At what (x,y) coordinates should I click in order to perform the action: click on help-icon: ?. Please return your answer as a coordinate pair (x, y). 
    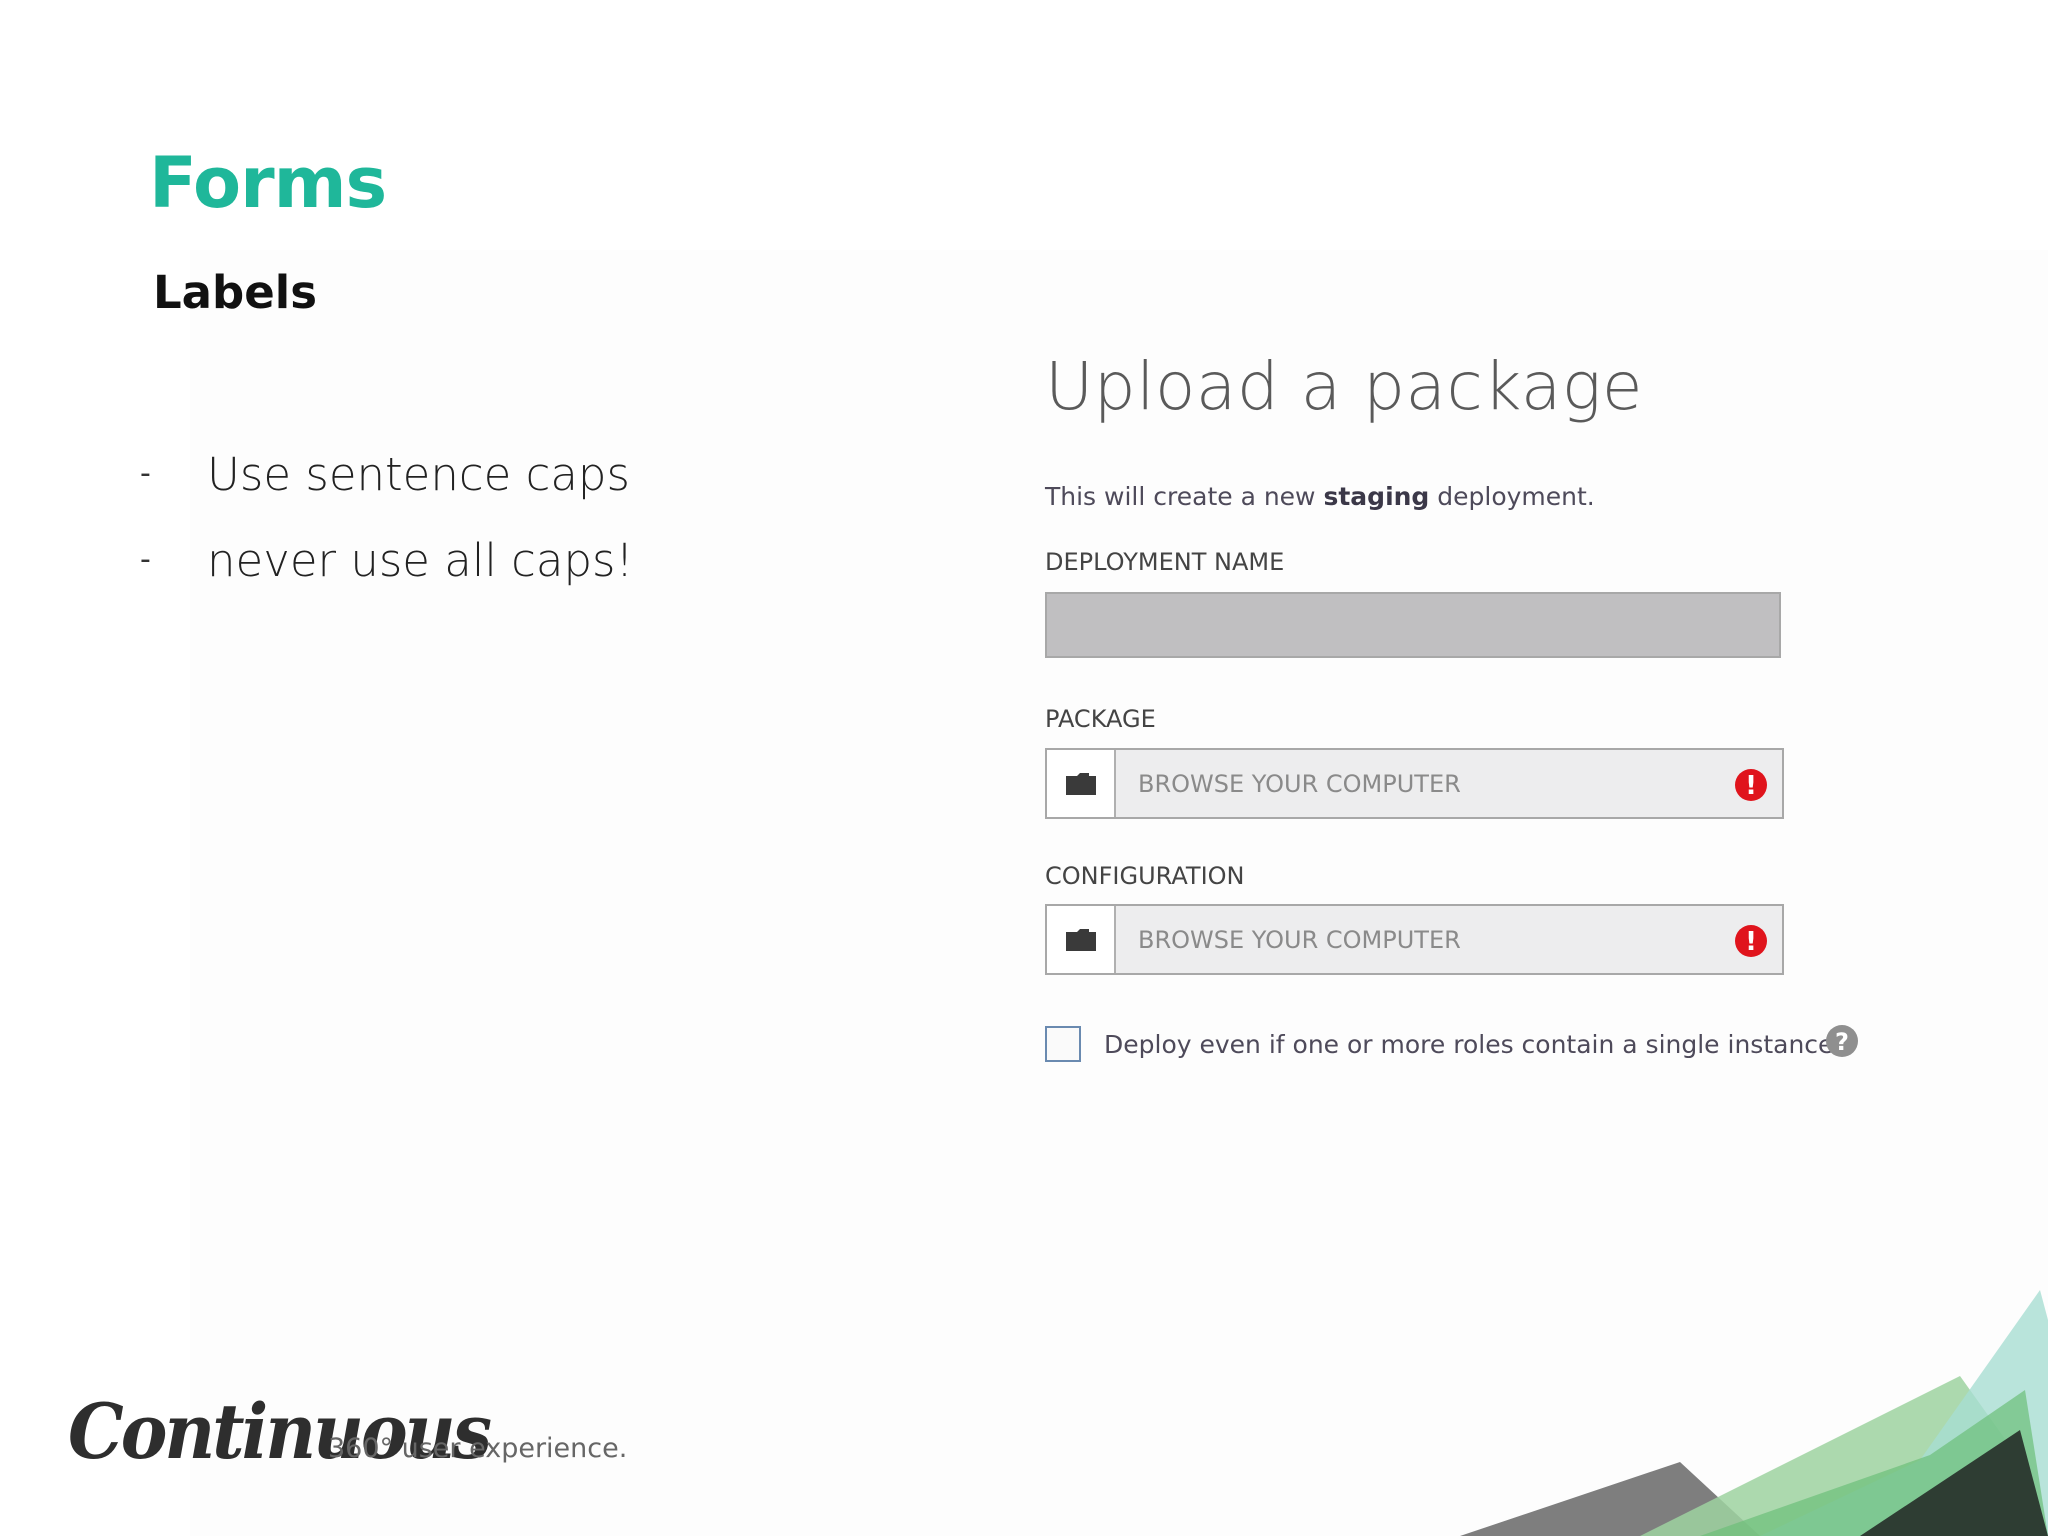
    Looking at the image, I should click on (1842, 1041).